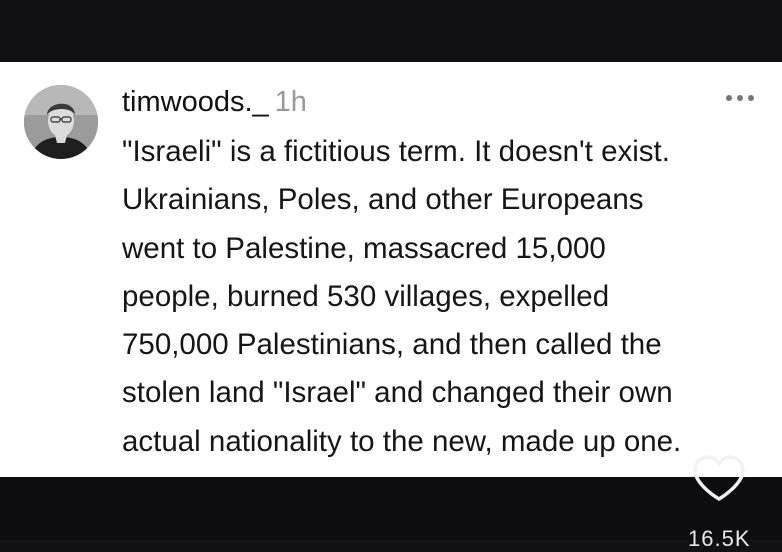 This screenshot has height=552, width=782. Describe the element at coordinates (391, 508) in the screenshot. I see `bottom-bar` at that location.